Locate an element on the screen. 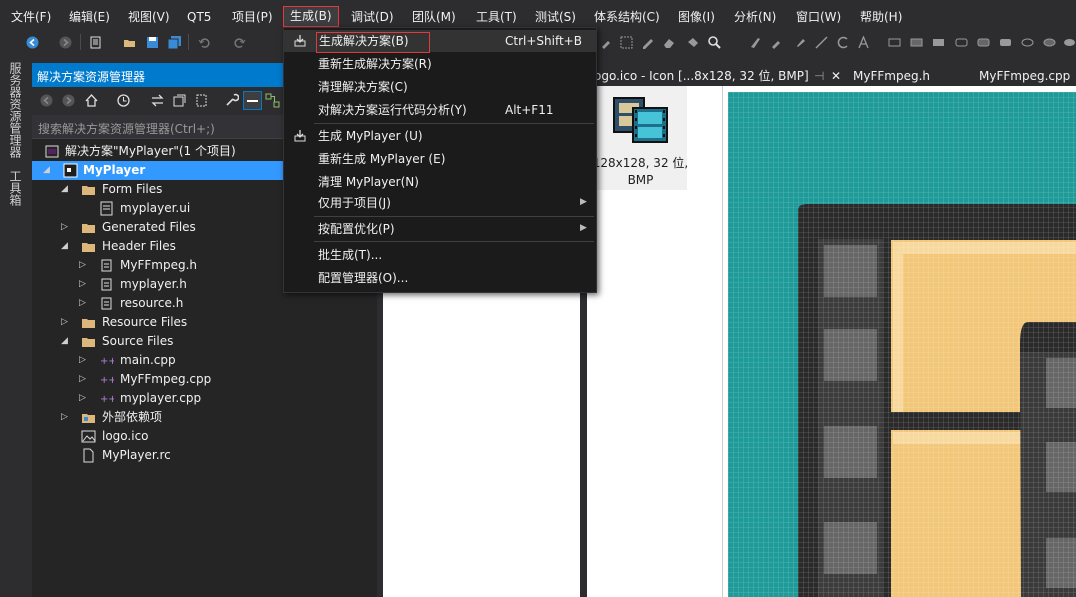  menu-debug: 调试(D) is located at coordinates (372, 17).